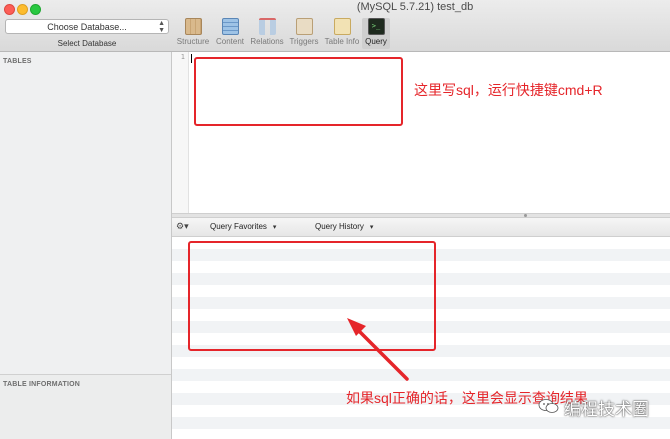 The height and width of the screenshot is (439, 670). Describe the element at coordinates (378, 349) in the screenshot. I see `annotation-arrow` at that location.